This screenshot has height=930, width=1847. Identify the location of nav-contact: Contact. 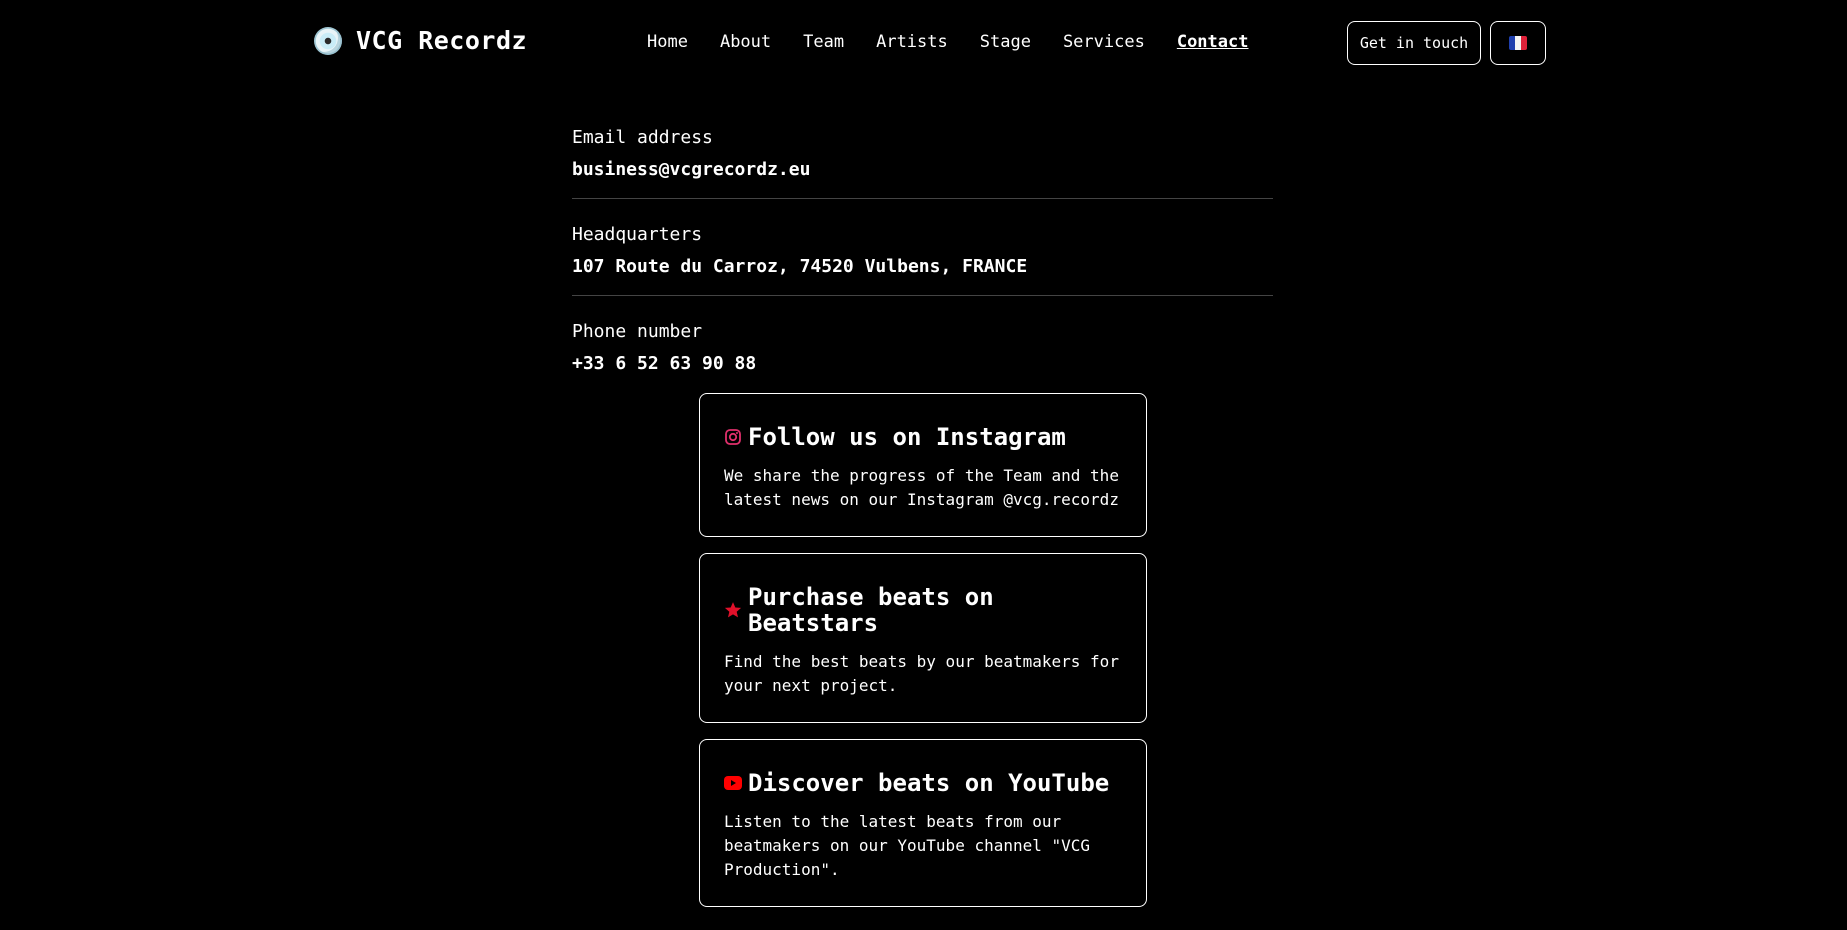
(1213, 42).